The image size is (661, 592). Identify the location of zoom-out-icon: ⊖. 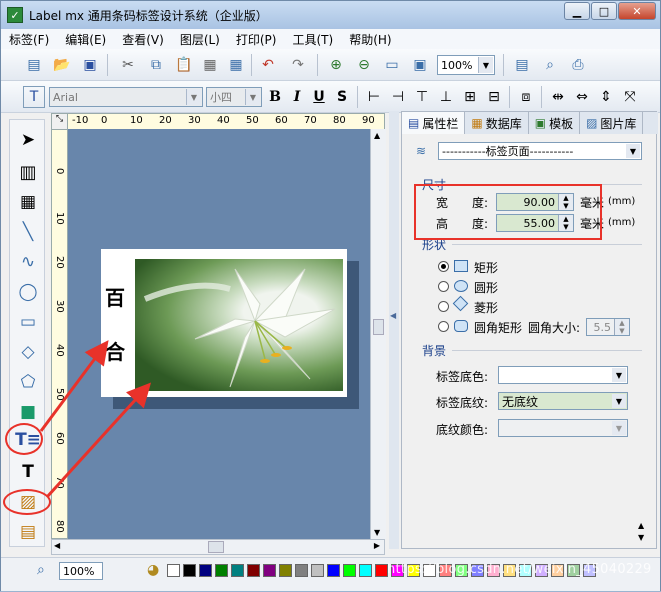
(364, 65).